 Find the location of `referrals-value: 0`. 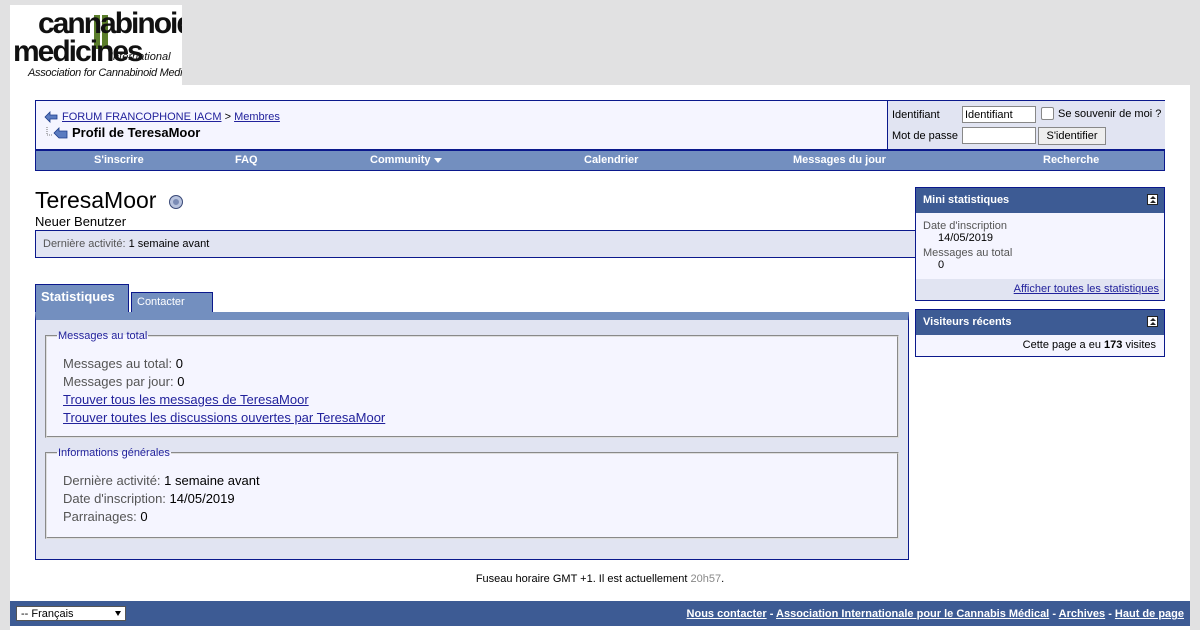

referrals-value: 0 is located at coordinates (144, 516).